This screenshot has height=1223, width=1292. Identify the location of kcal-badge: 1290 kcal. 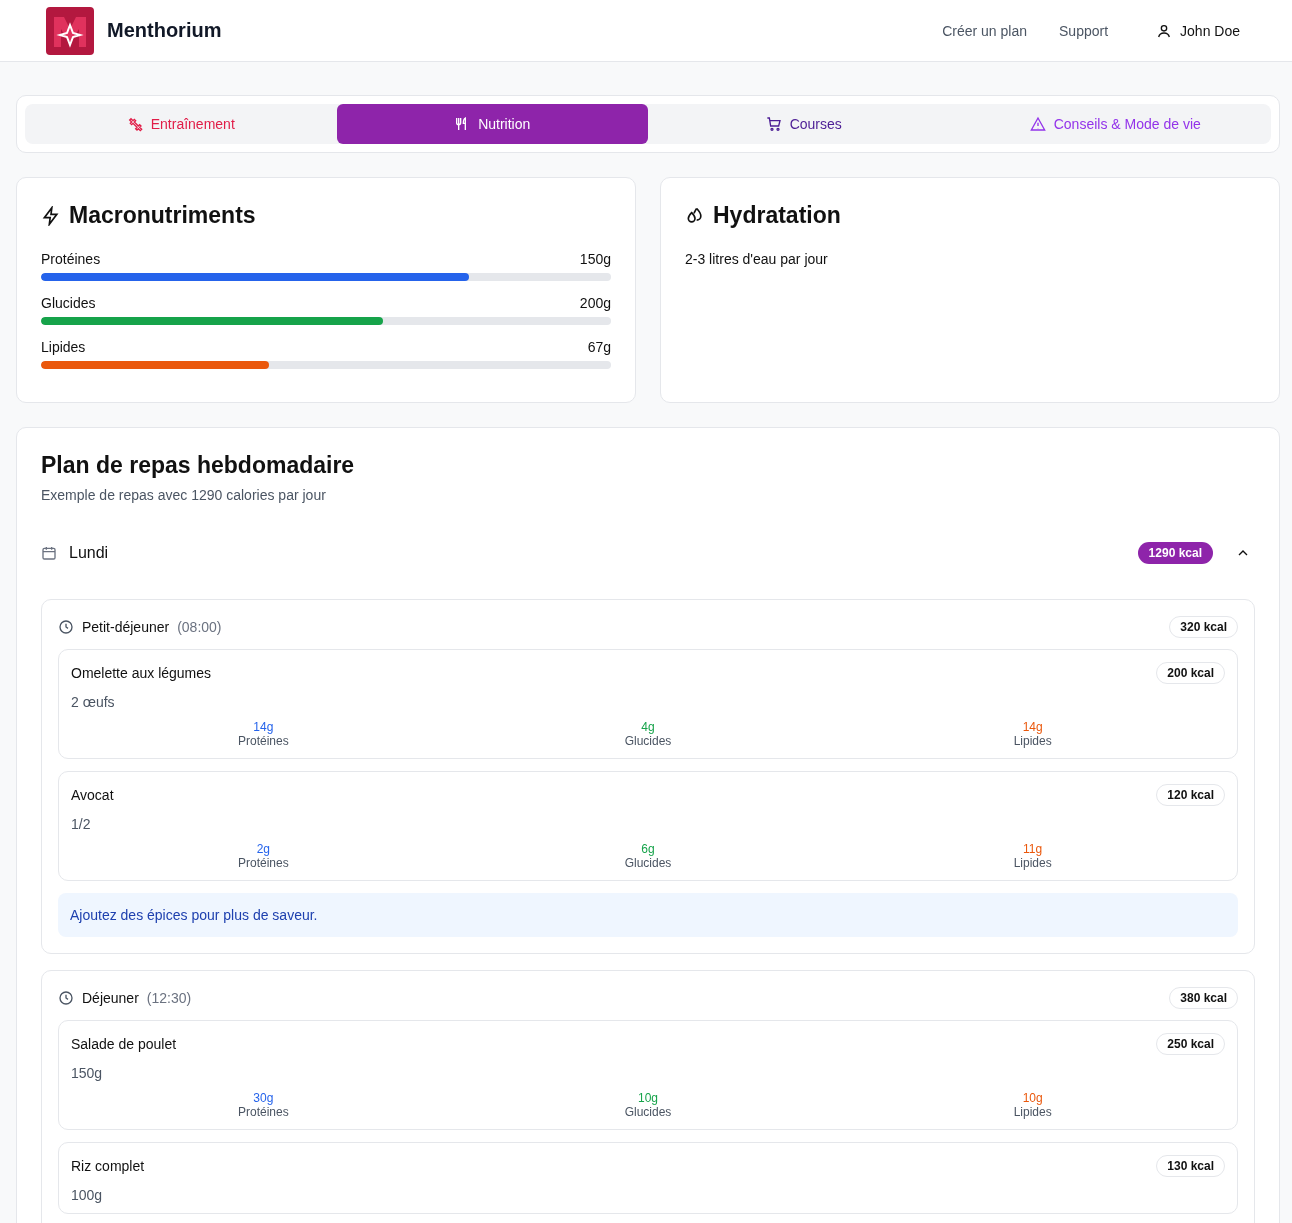
(1175, 553).